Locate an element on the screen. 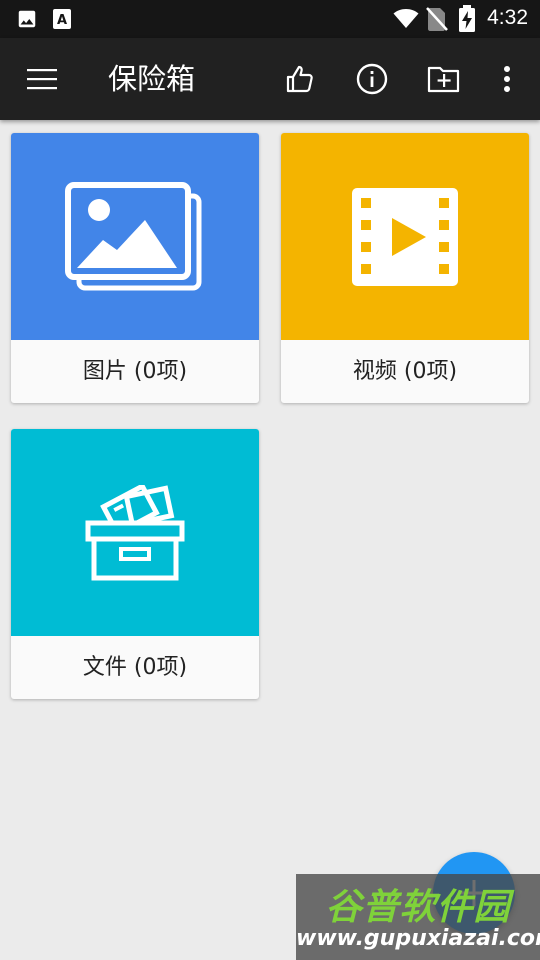 This screenshot has width=540, height=960. status-bar: A 4:32 is located at coordinates (270, 19).